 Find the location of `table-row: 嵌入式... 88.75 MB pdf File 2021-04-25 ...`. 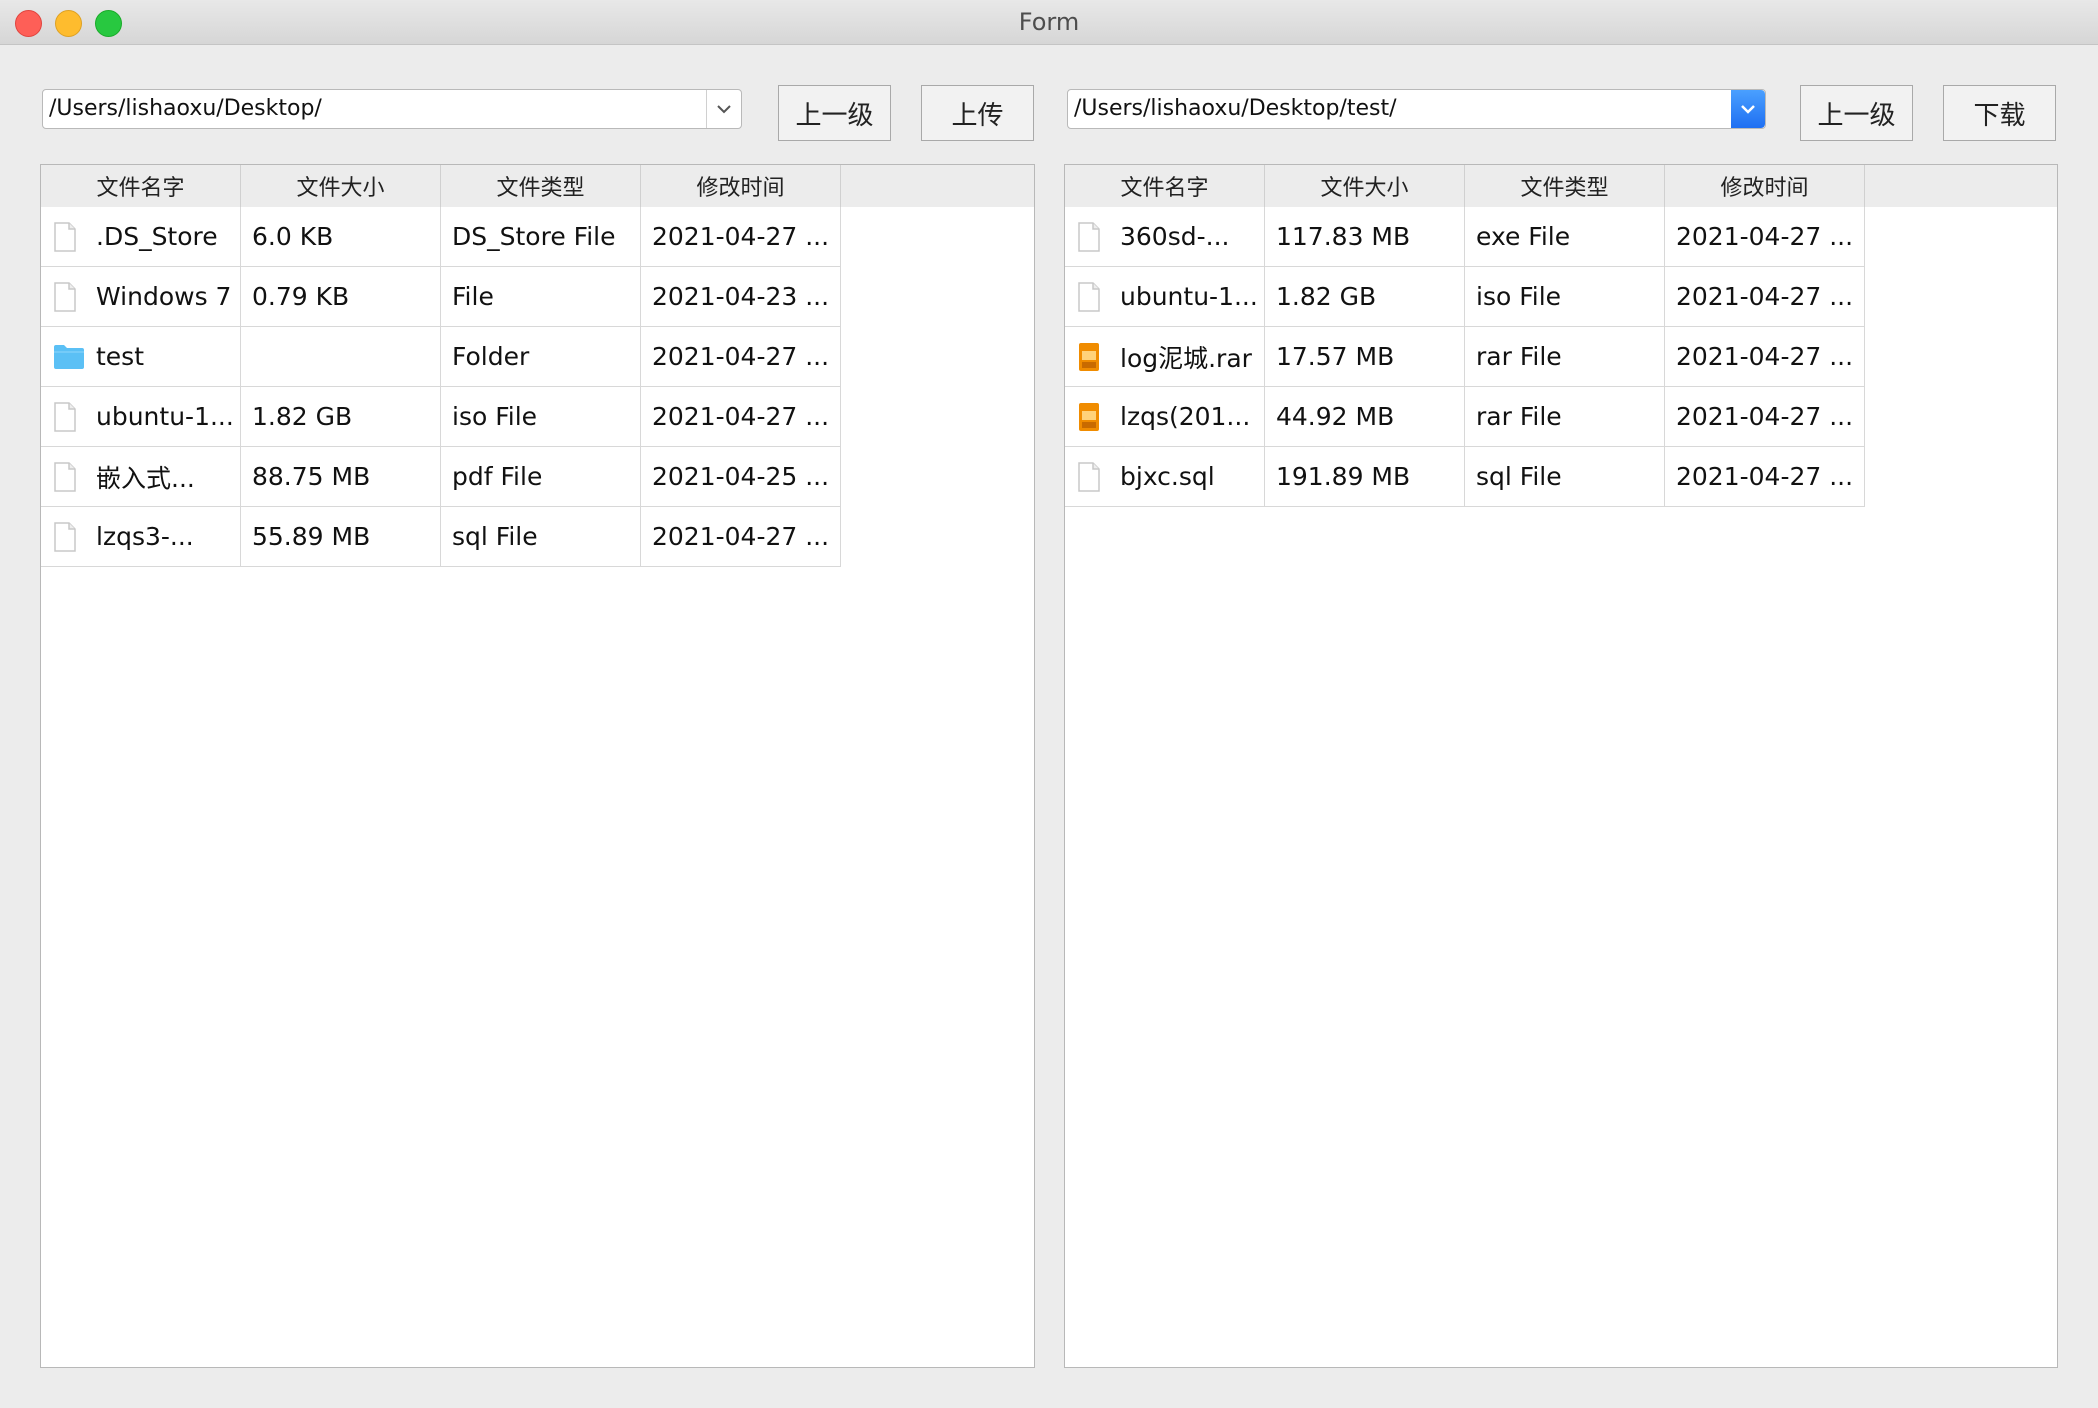

table-row: 嵌入式... 88.75 MB pdf File 2021-04-25 ... is located at coordinates (441, 477).